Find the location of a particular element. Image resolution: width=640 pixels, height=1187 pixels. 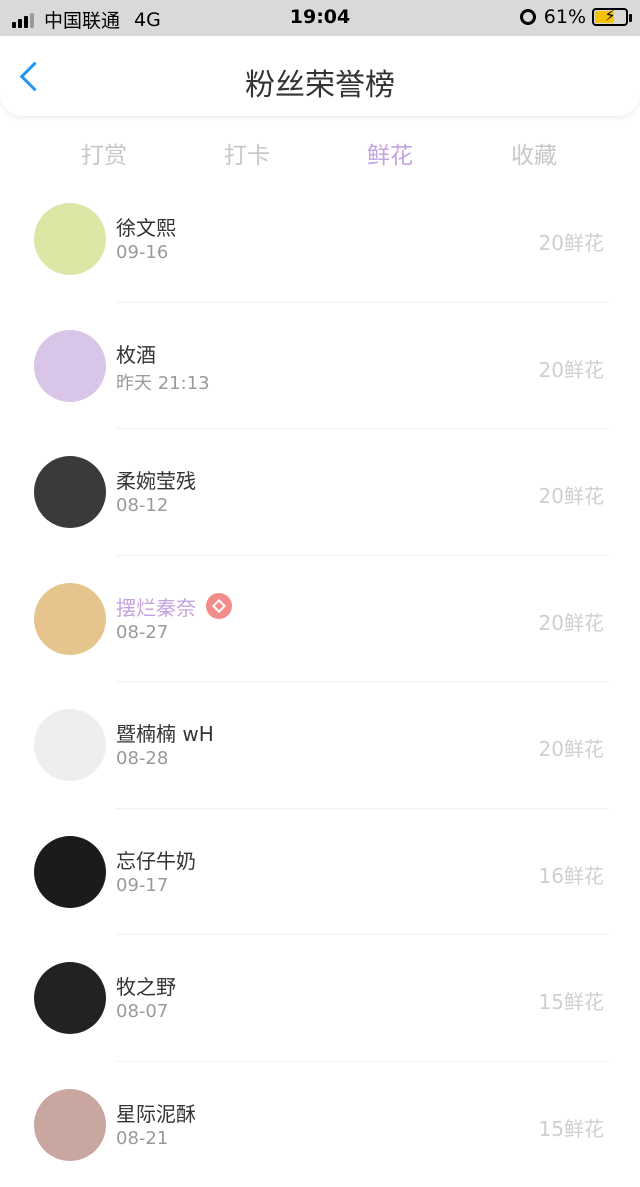

status-bar: 中国联通 4G 19:04 61% ⚡ is located at coordinates (320, 18).